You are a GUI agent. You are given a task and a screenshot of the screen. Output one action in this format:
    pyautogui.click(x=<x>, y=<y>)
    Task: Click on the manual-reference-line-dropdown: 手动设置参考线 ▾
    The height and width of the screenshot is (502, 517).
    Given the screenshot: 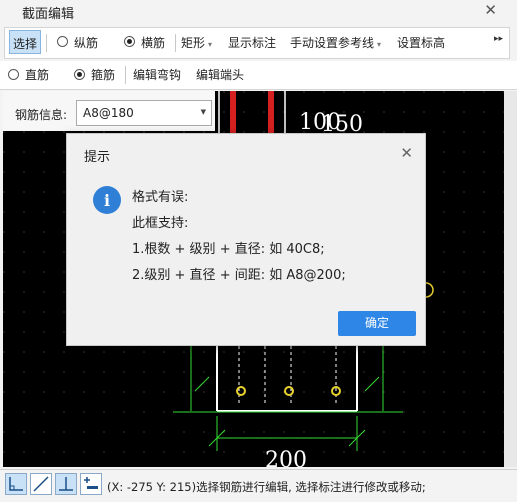 What is the action you would take?
    pyautogui.click(x=335, y=42)
    